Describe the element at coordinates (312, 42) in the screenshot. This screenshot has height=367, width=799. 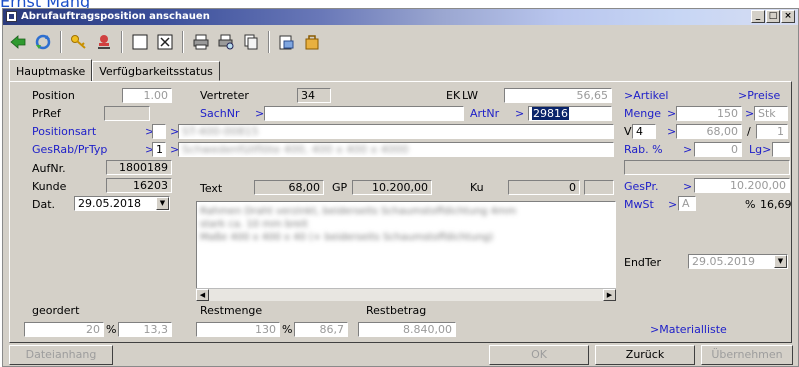
I see `bag-icon` at that location.